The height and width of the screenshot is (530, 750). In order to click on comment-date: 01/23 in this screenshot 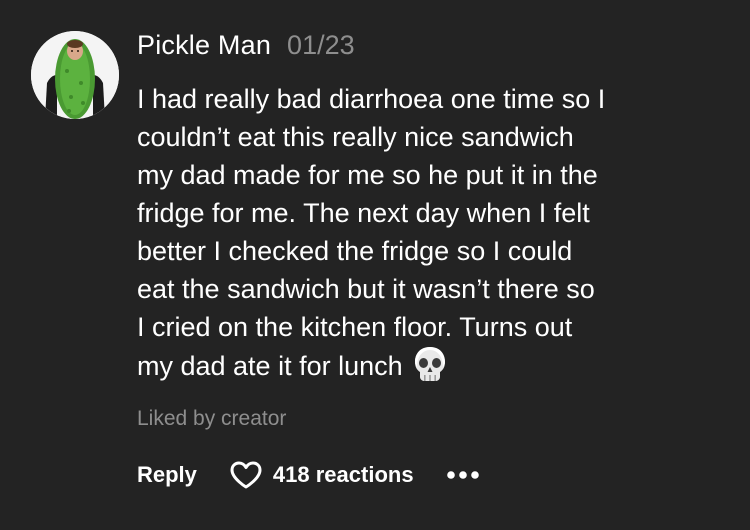, I will do `click(321, 45)`.